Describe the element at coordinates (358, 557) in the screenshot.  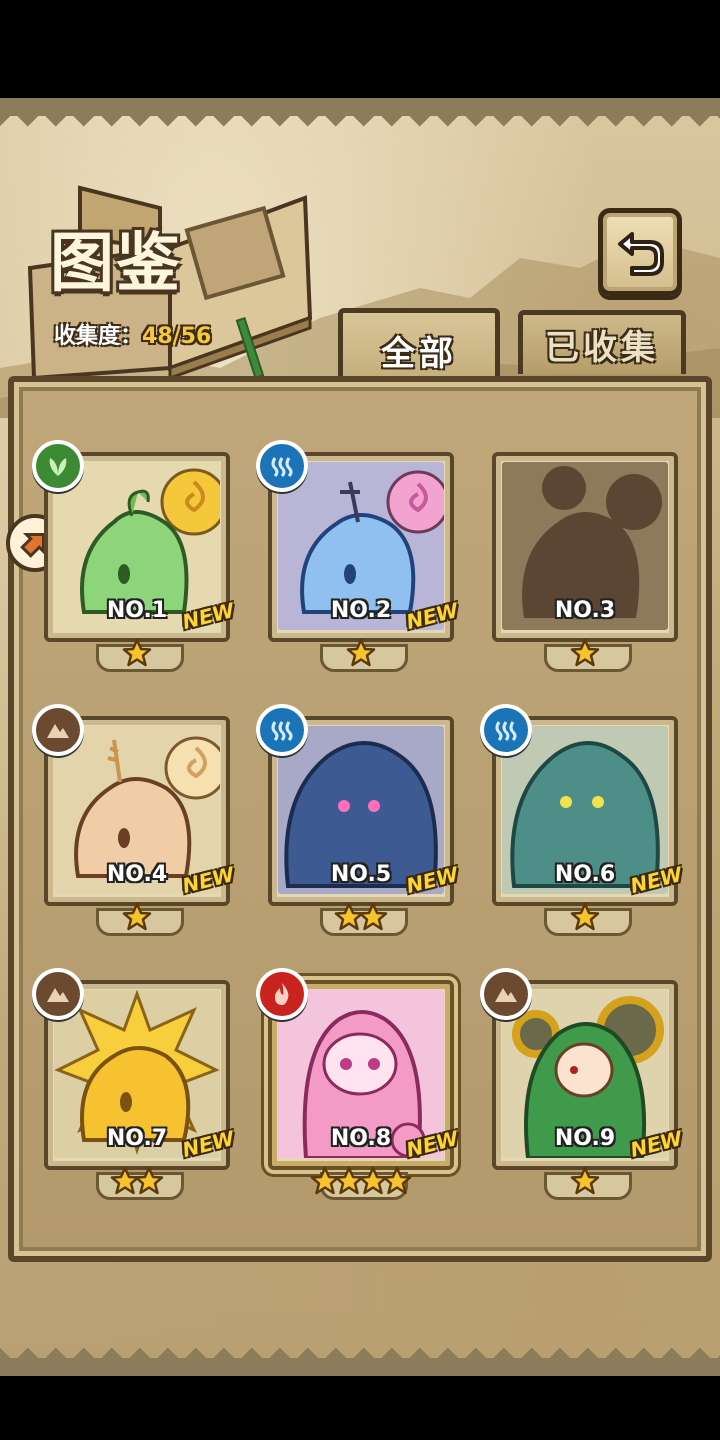
I see `monster-card-2: NO.2 NEW` at that location.